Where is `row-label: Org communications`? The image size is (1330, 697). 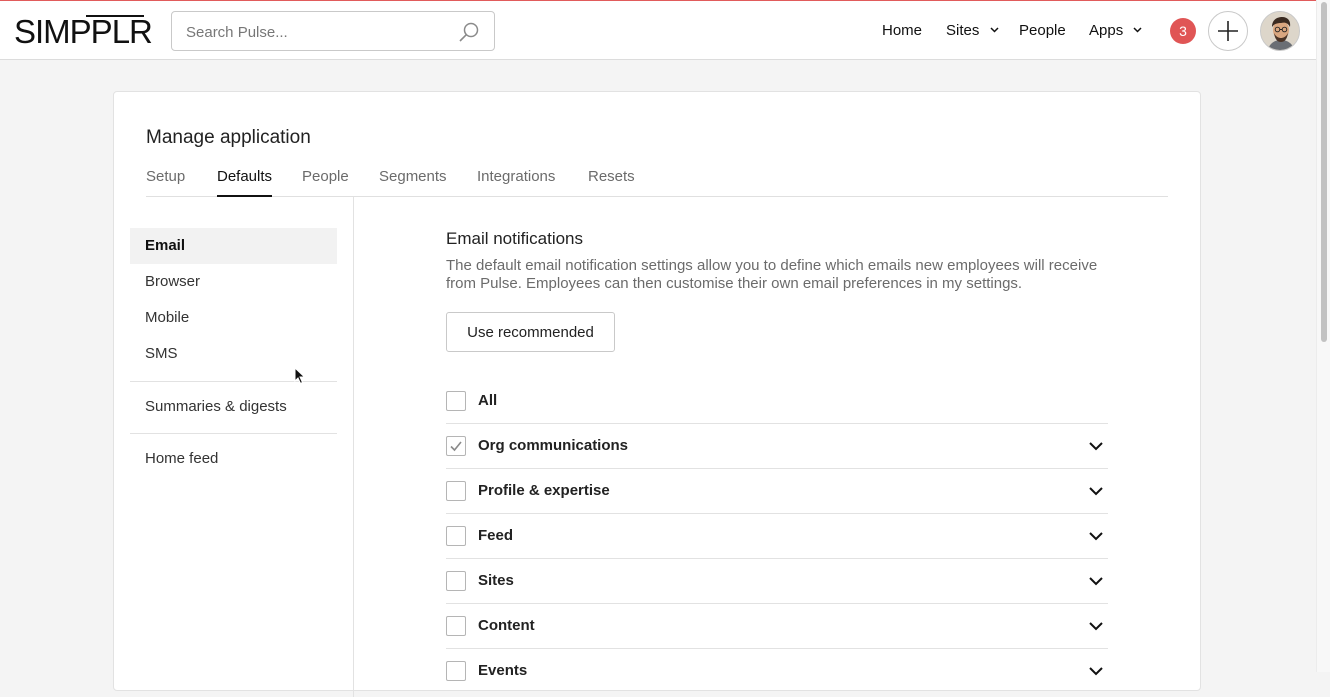
row-label: Org communications is located at coordinates (553, 445).